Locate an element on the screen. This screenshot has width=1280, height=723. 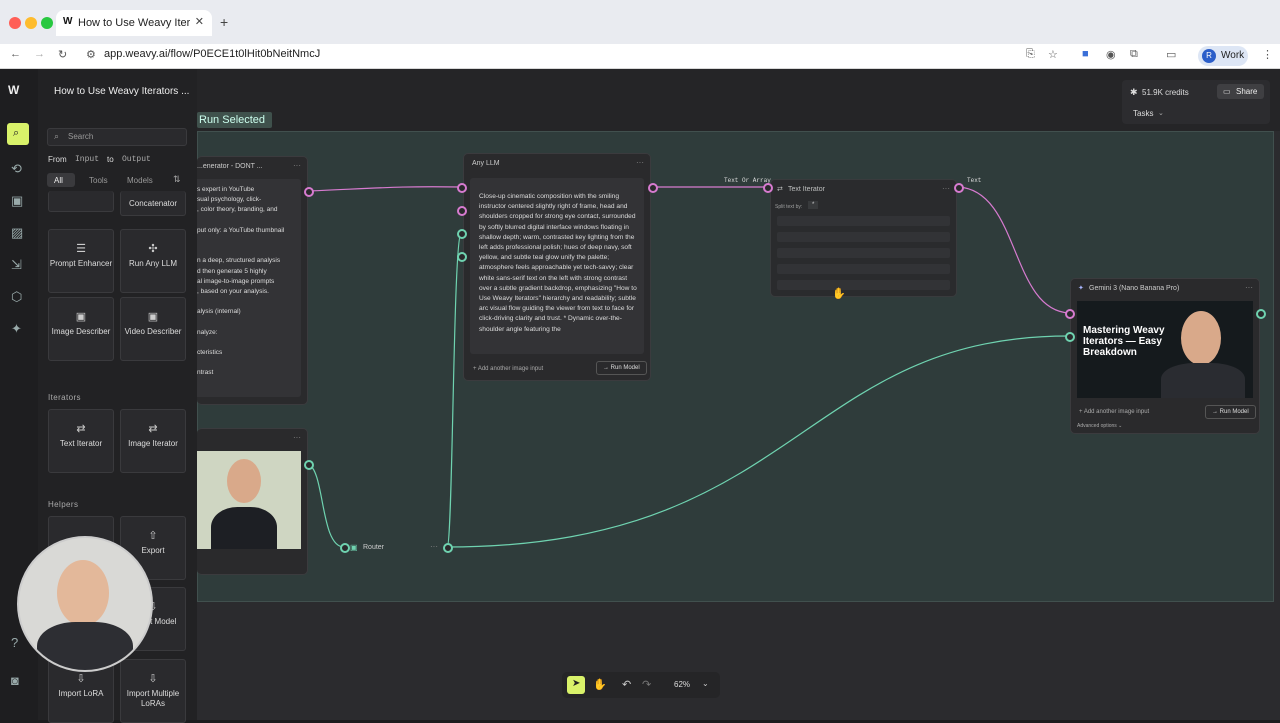
image-icon: ▨ is located at coordinates (17, 233).